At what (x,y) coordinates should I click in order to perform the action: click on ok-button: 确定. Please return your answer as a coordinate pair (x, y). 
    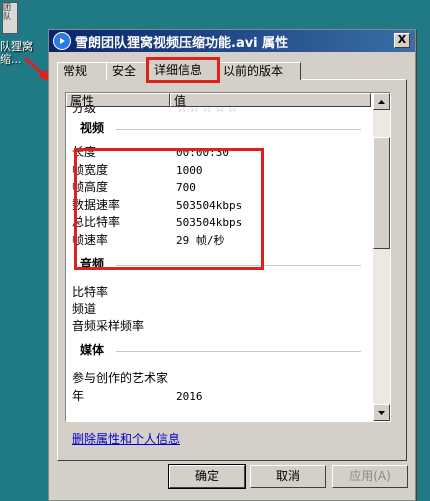
    Looking at the image, I should click on (207, 476).